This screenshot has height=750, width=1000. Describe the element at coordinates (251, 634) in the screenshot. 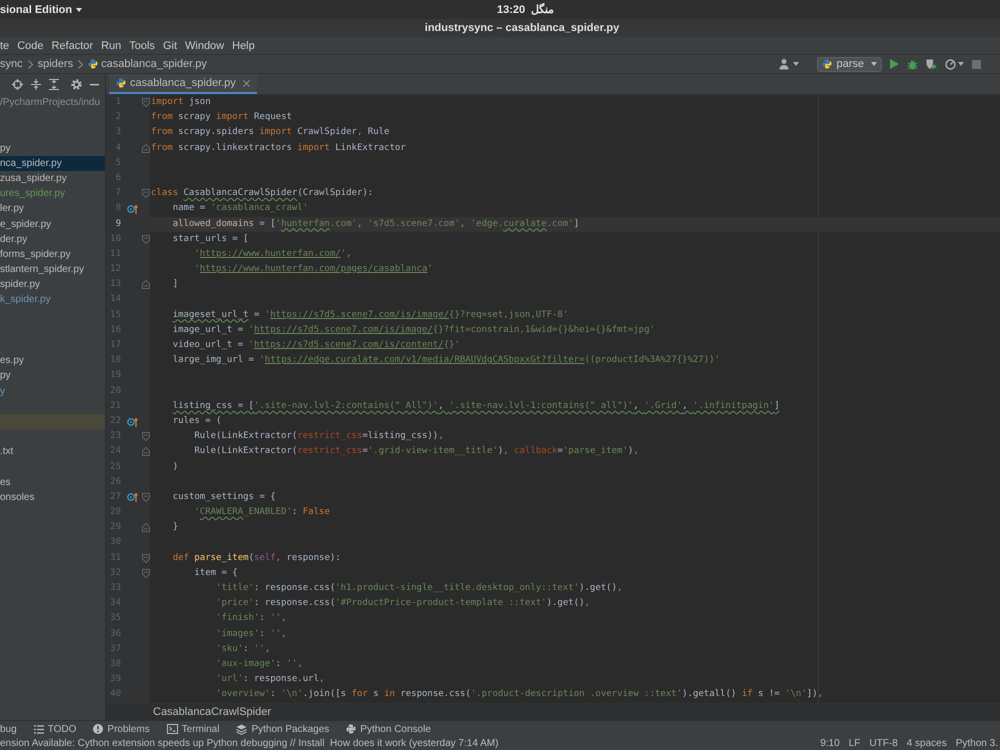

I see `code-line: 'images': '',` at that location.